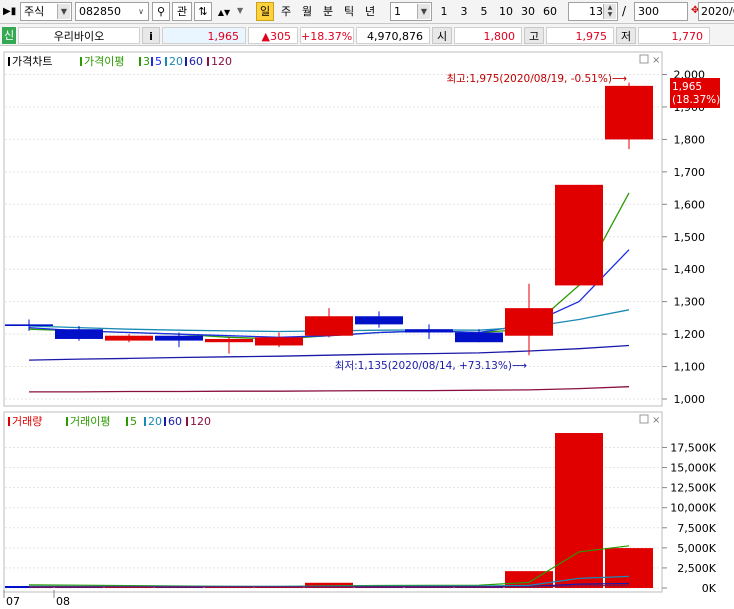 The width and height of the screenshot is (734, 609). Describe the element at coordinates (273, 35) in the screenshot. I see `price-change: ▲305` at that location.